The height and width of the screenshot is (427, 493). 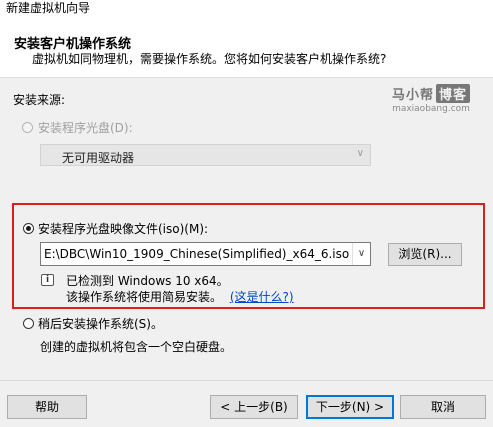 I want to click on watermark-logo: 马小帮 博客 maxiaobang.com, so click(x=431, y=99).